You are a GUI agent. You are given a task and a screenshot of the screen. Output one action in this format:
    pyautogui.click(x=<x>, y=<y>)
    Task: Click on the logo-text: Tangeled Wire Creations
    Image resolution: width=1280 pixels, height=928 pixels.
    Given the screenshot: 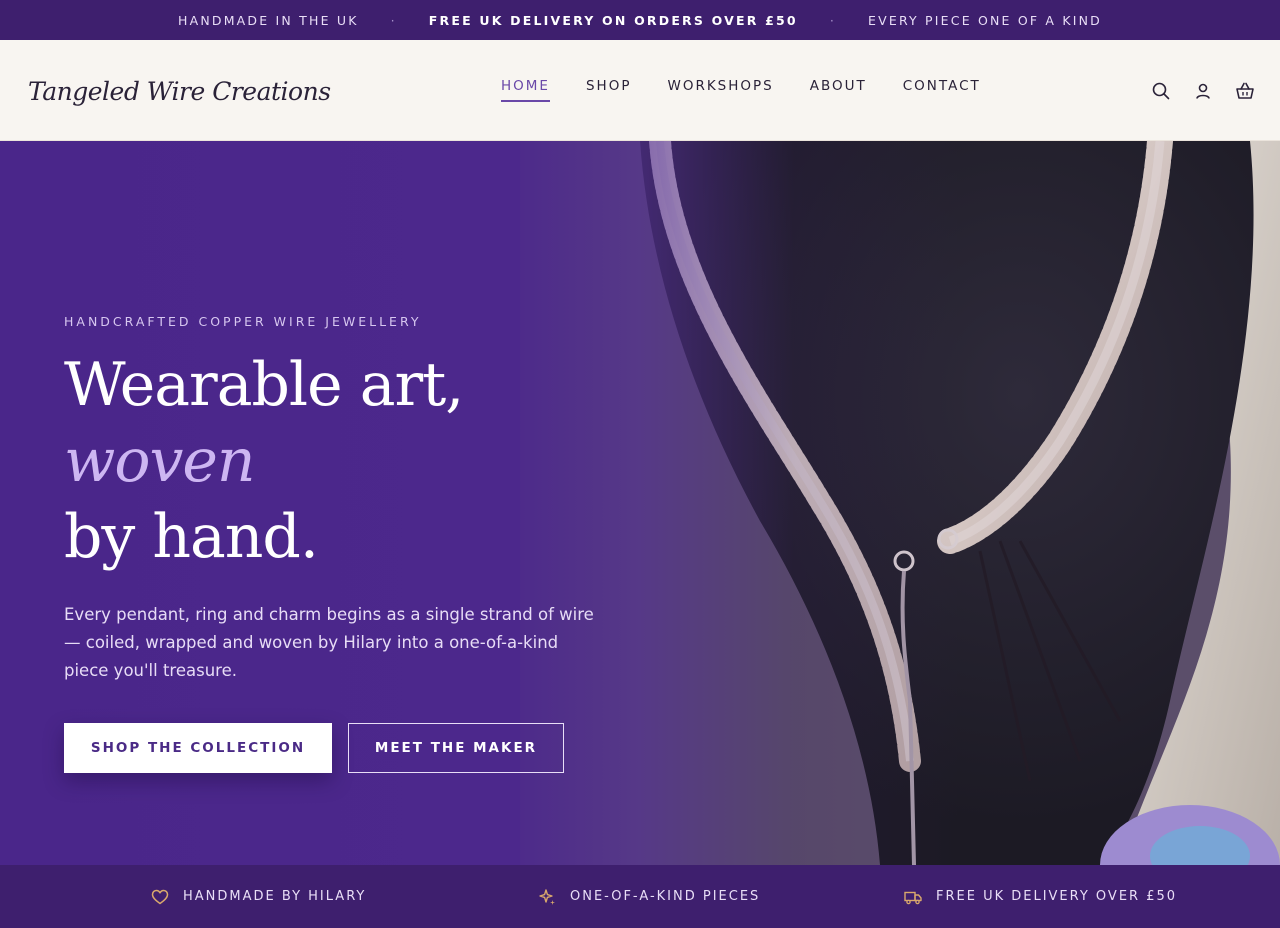 What is the action you would take?
    pyautogui.click(x=179, y=91)
    